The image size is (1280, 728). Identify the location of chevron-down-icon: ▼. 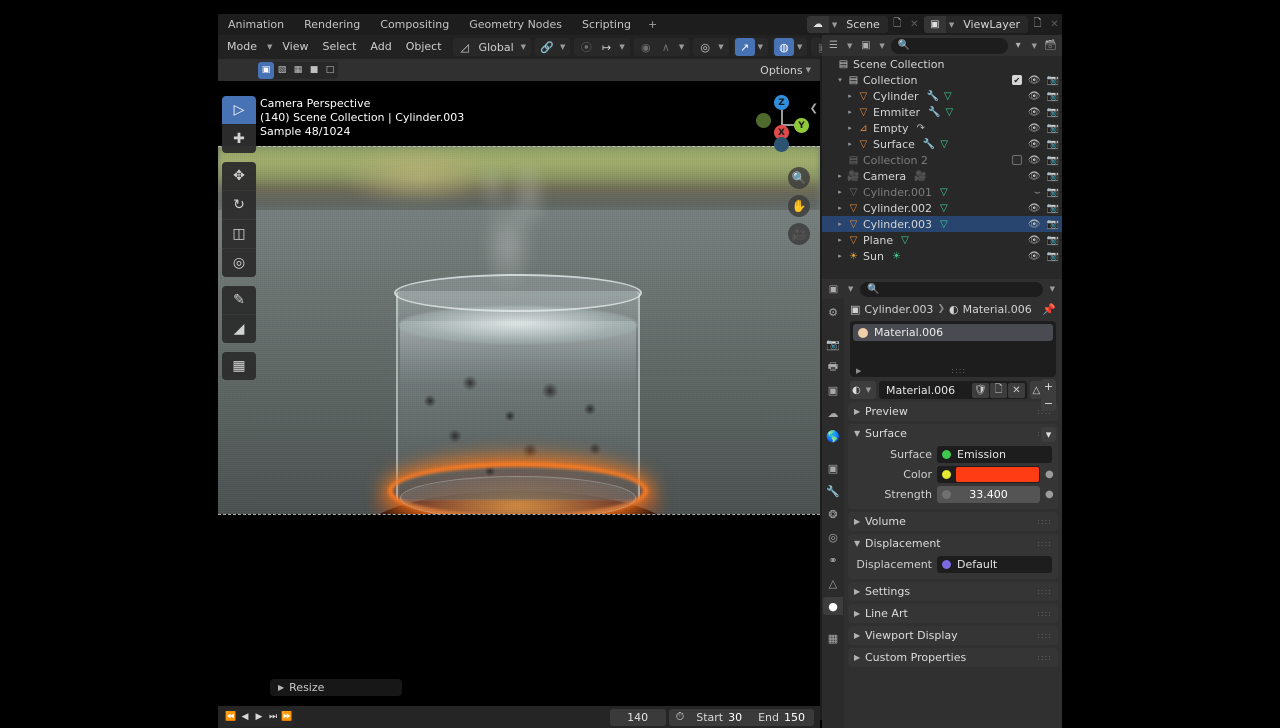
(1052, 289).